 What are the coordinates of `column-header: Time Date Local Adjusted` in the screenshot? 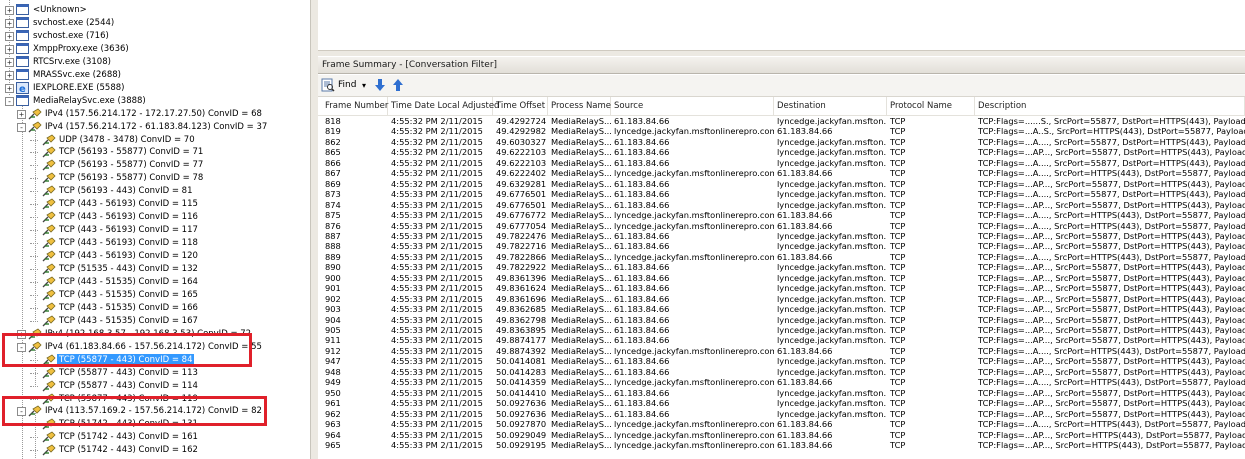 It's located at (443, 106).